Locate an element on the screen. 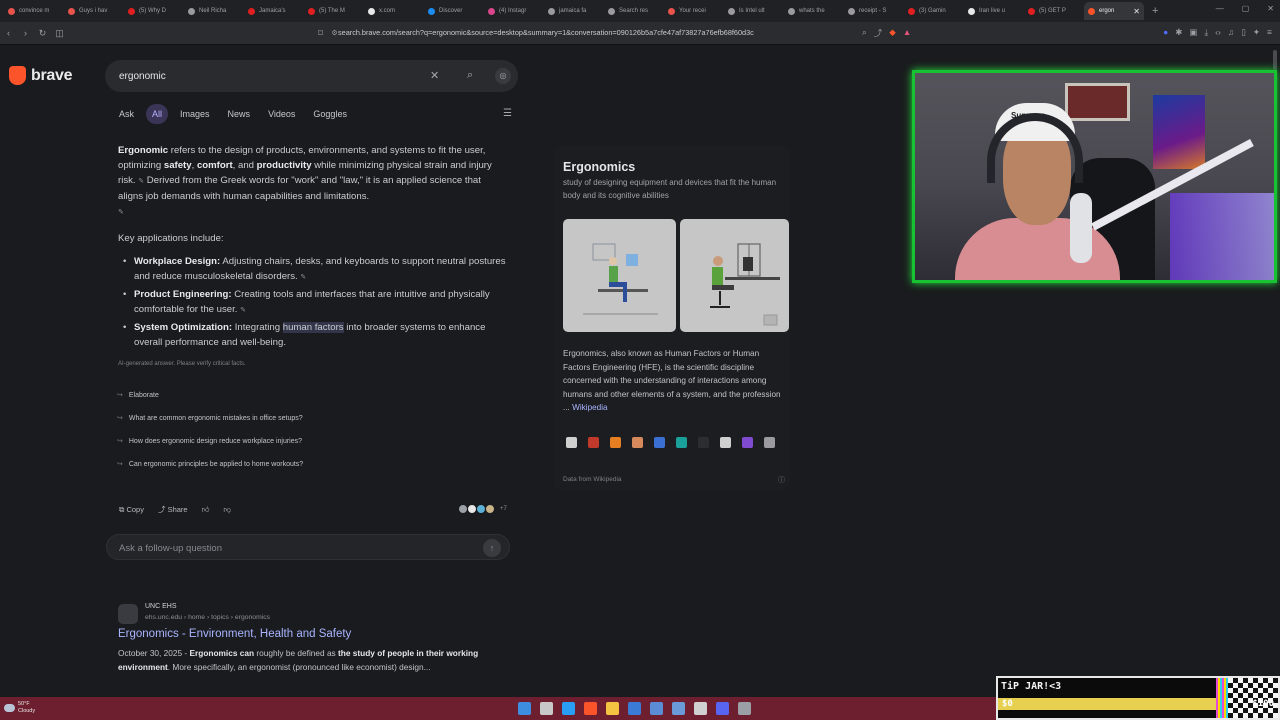 This screenshot has height=720, width=1280. followup-input-box: Ask a follow-up question ↑ is located at coordinates (308, 547).